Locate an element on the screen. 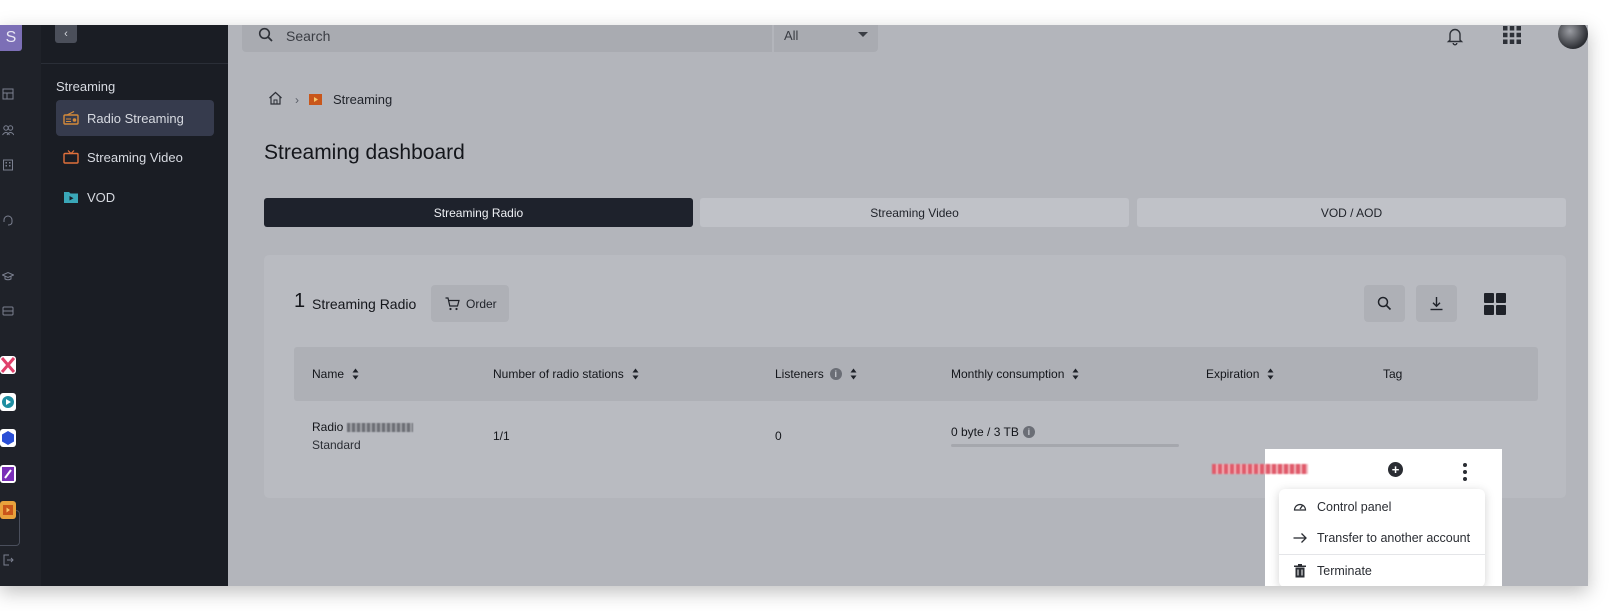 The height and width of the screenshot is (611, 1612). row-listeners: 0 is located at coordinates (778, 436).